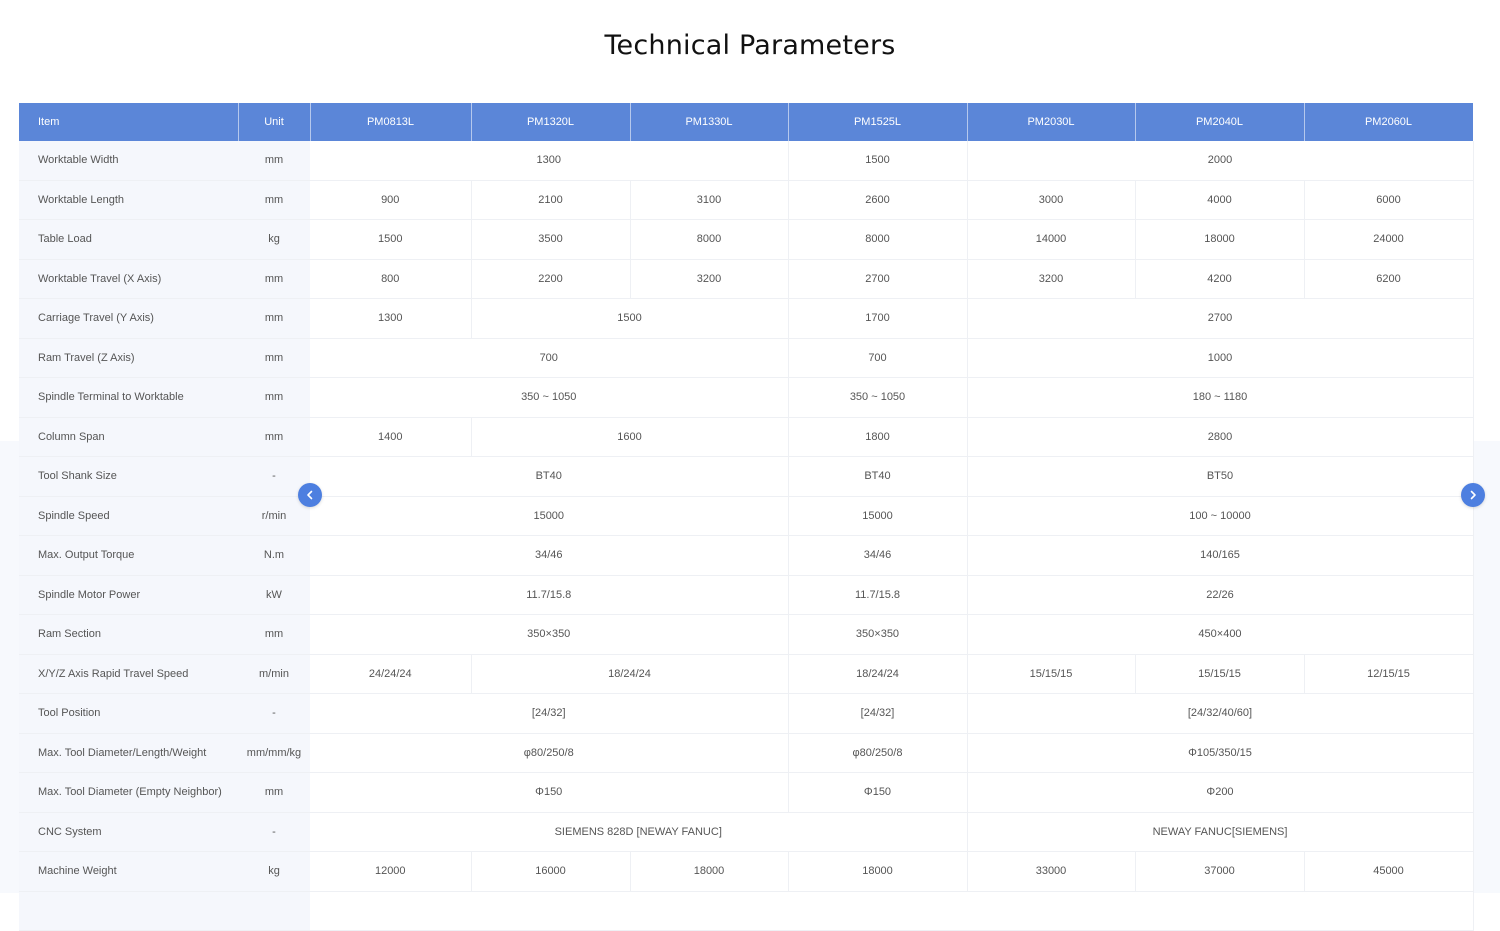 Image resolution: width=1500 pixels, height=931 pixels. I want to click on value-cell: 1700, so click(878, 318).